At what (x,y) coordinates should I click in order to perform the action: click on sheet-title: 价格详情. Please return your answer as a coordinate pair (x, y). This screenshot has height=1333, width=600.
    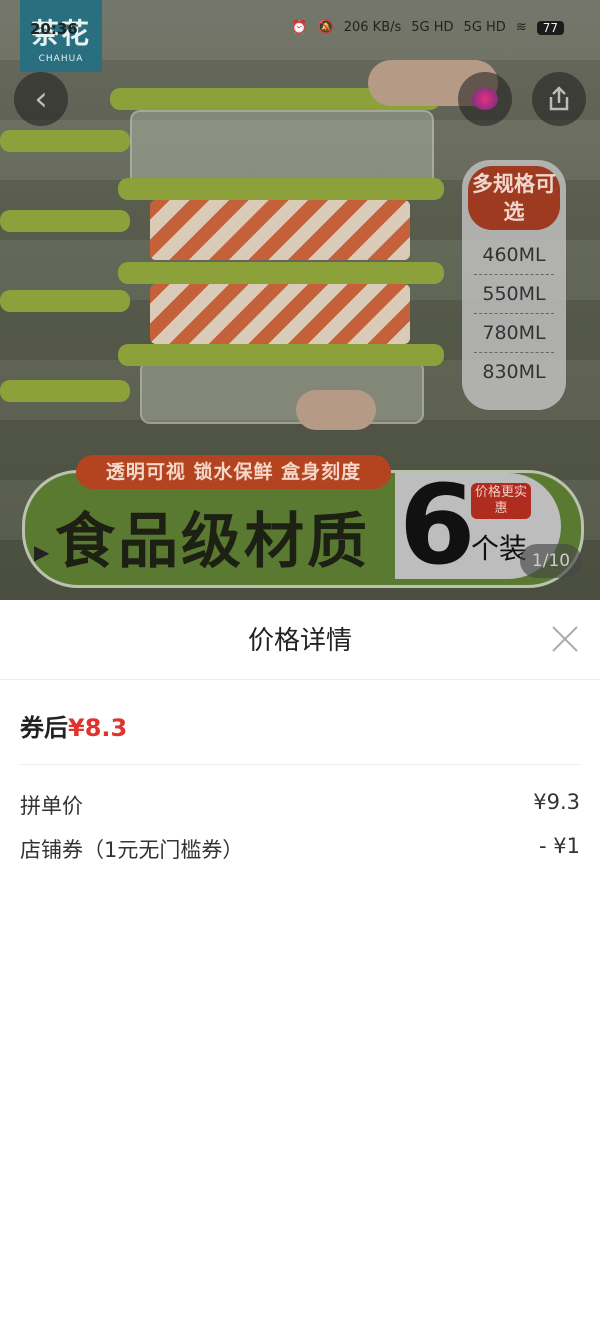
    Looking at the image, I should click on (299, 641).